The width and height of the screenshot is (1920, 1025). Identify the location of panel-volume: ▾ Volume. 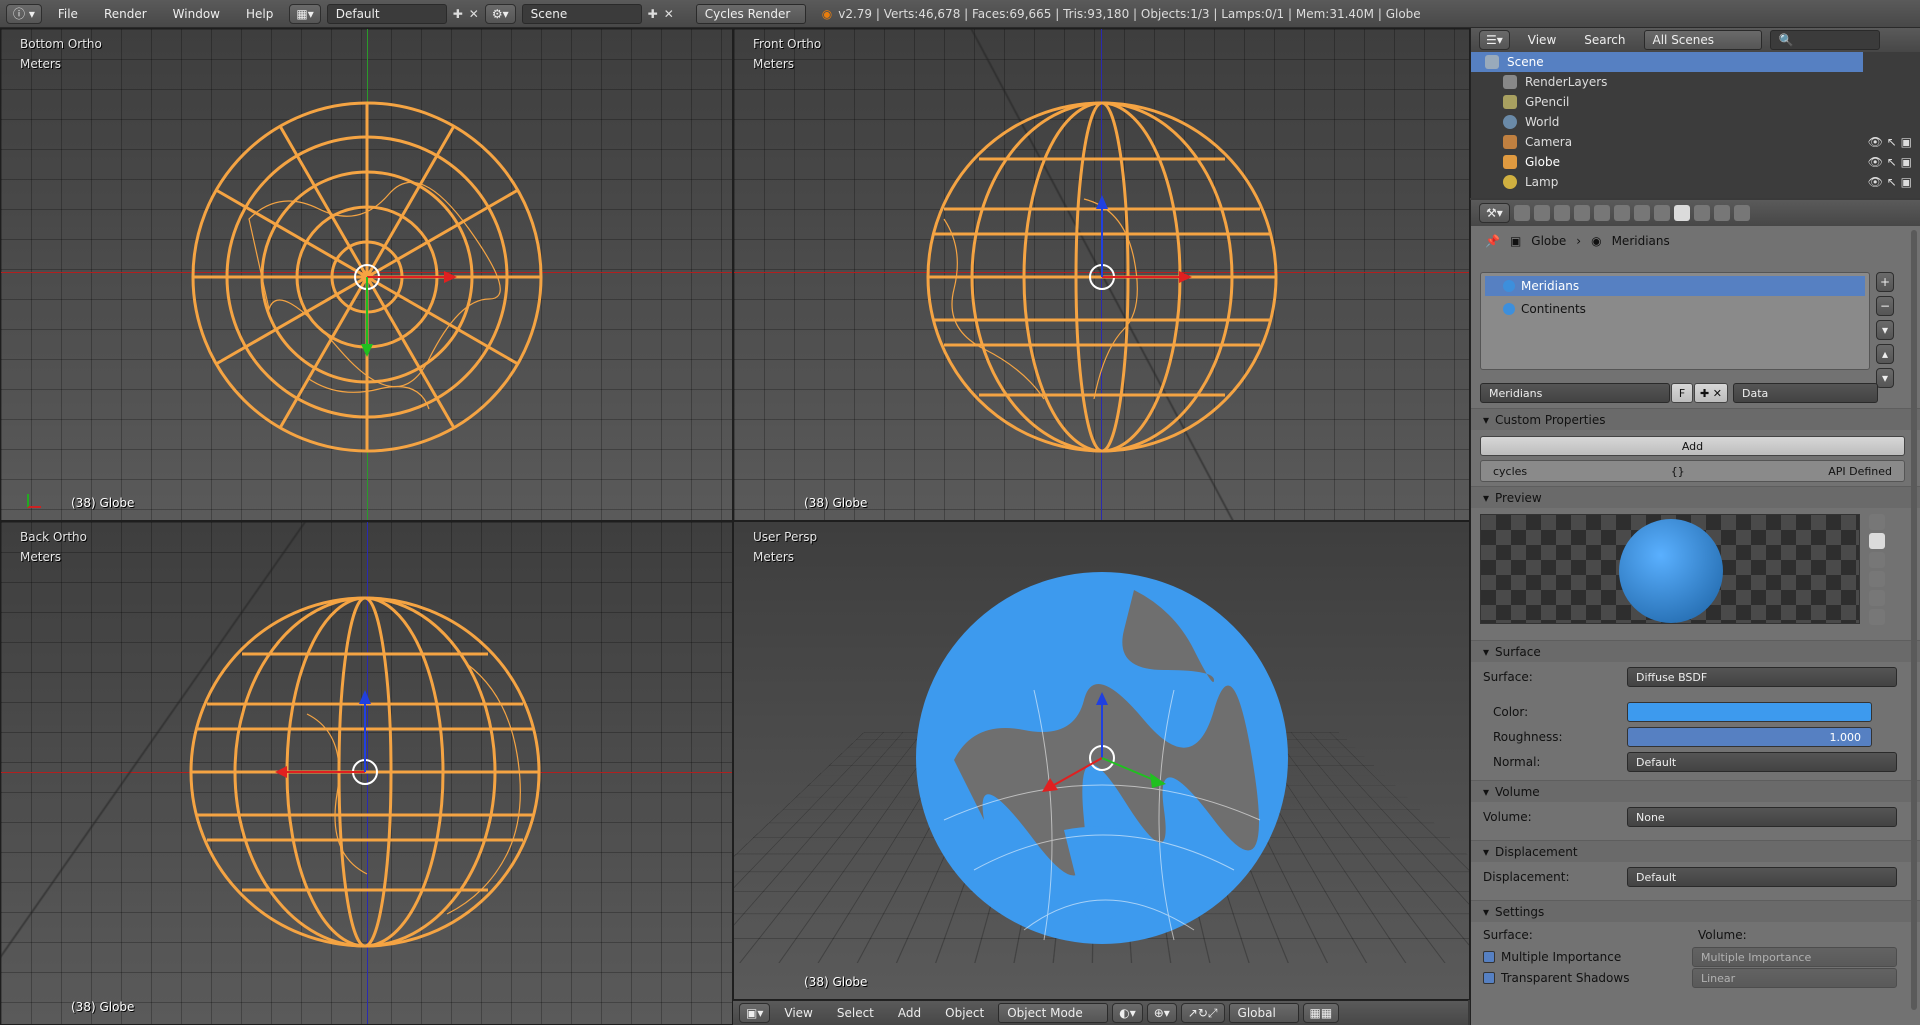
(1695, 791).